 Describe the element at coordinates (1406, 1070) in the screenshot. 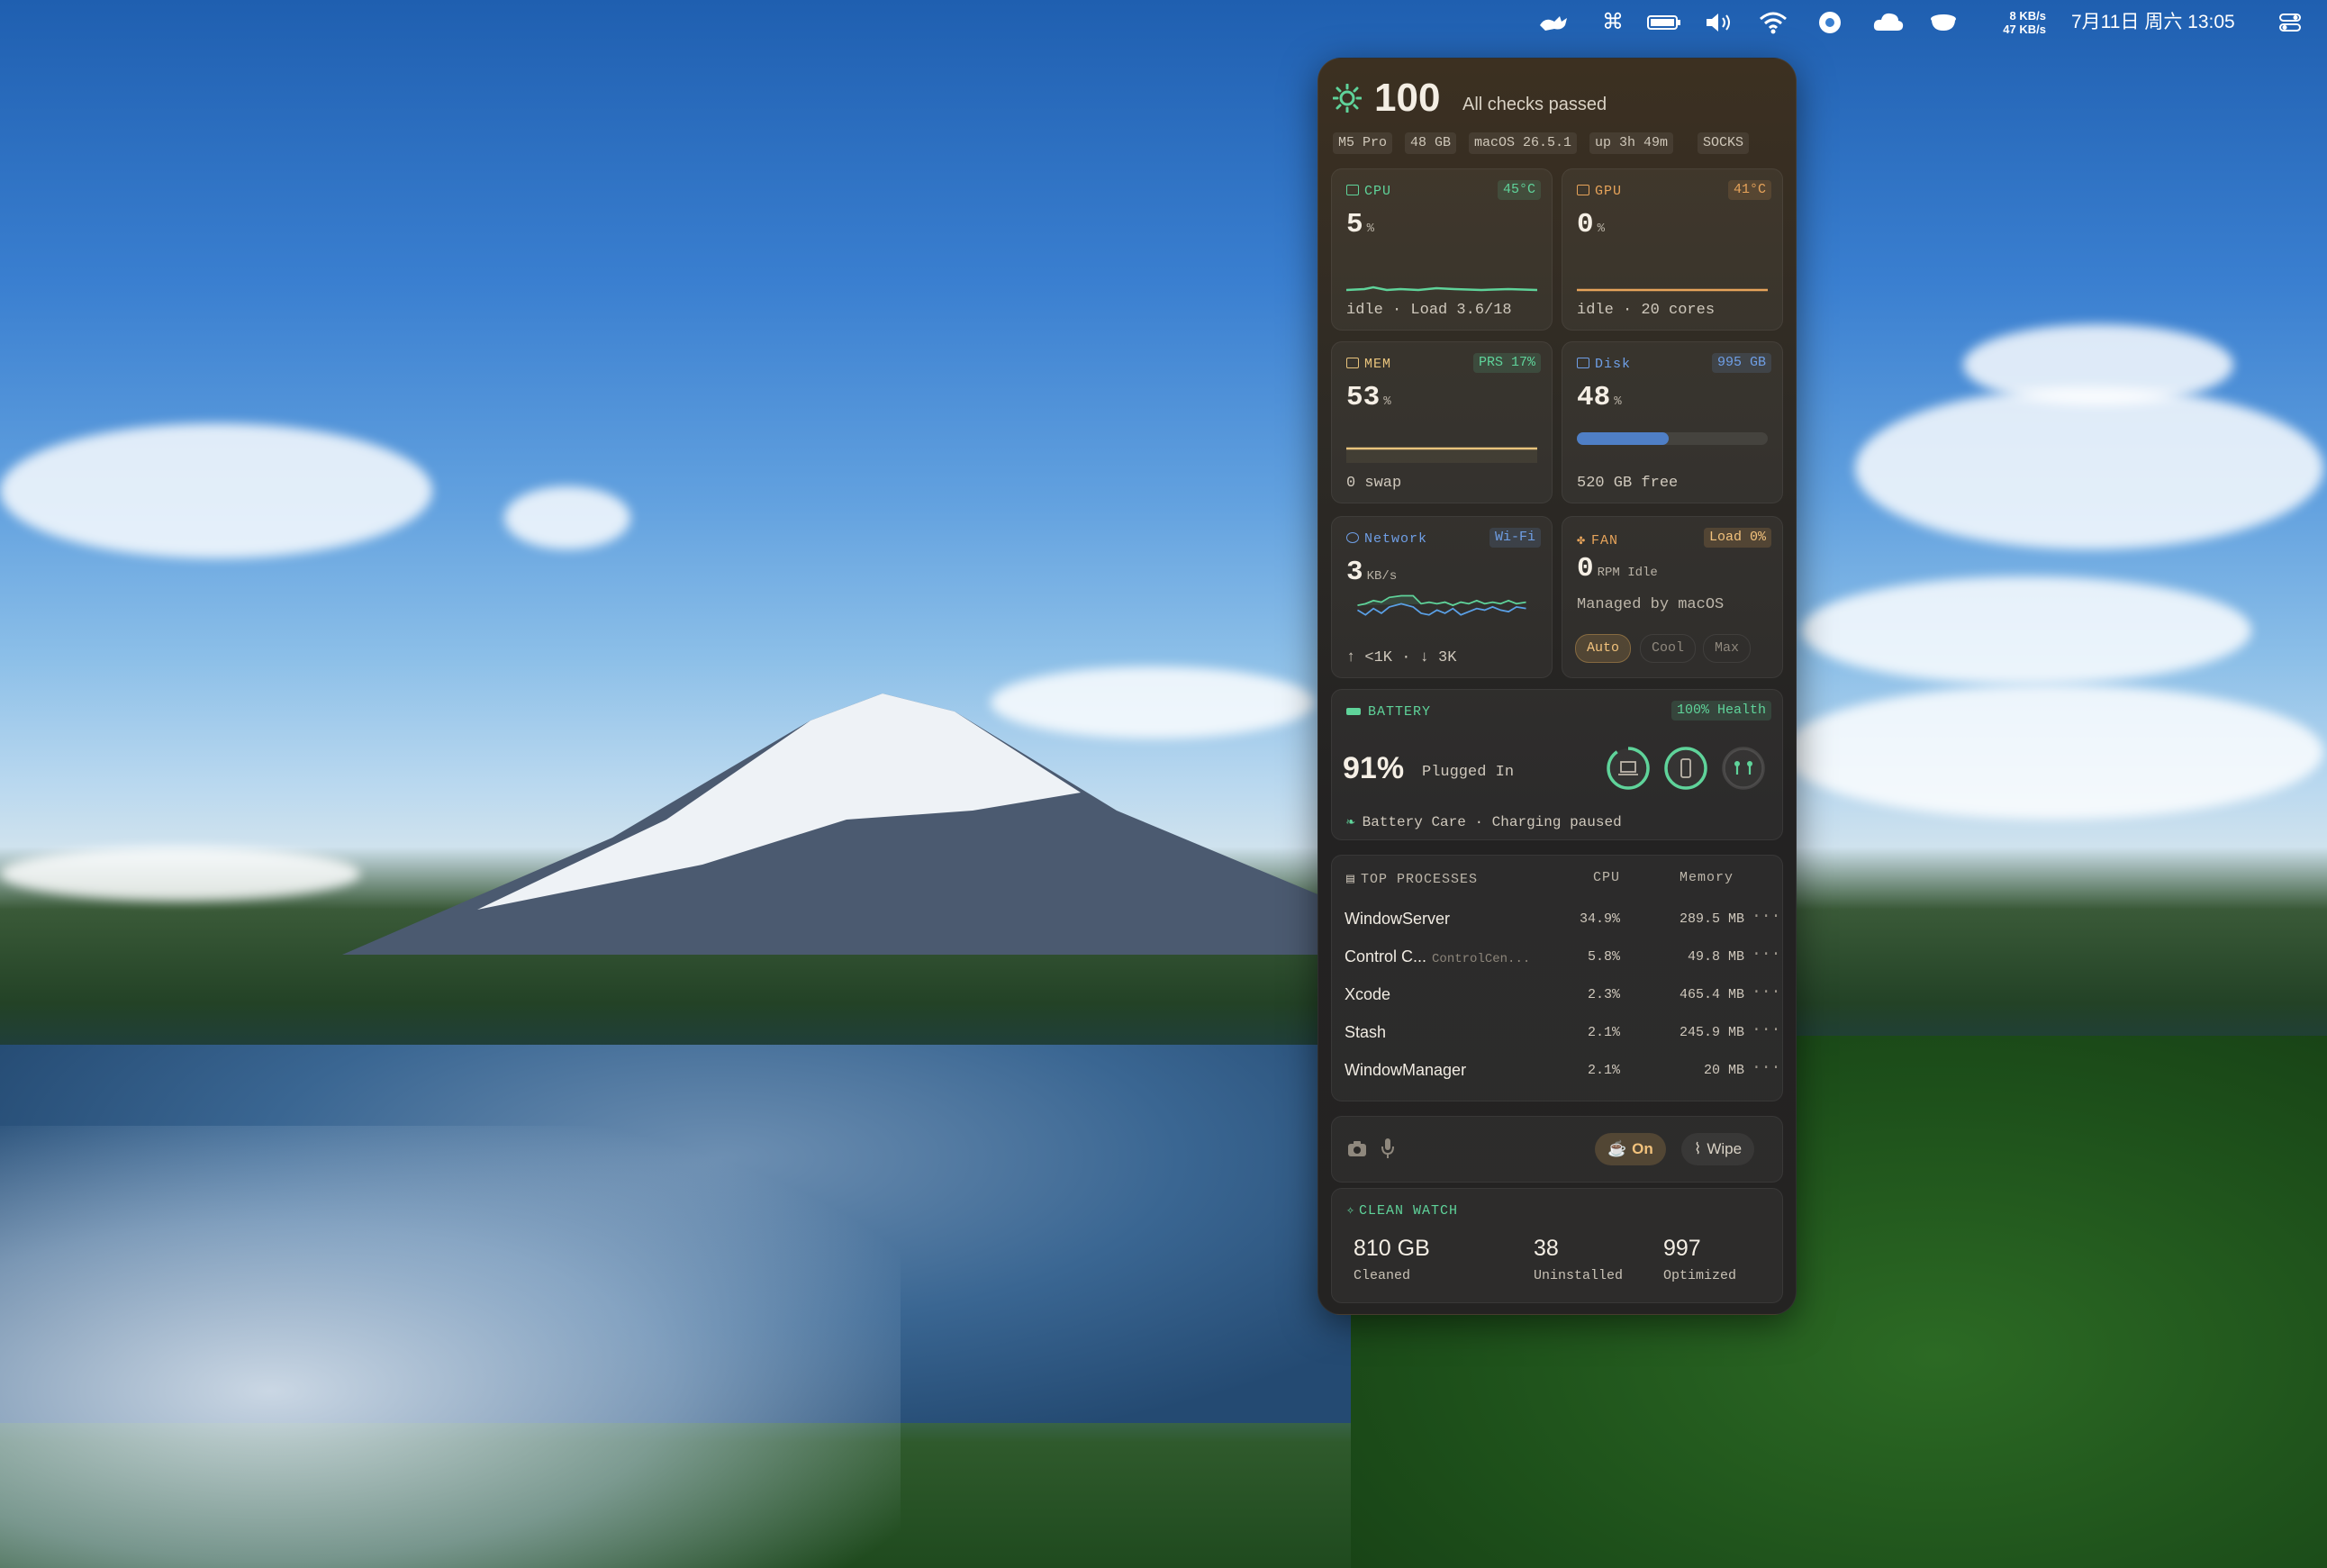

I see `process-name: WindowManager` at that location.